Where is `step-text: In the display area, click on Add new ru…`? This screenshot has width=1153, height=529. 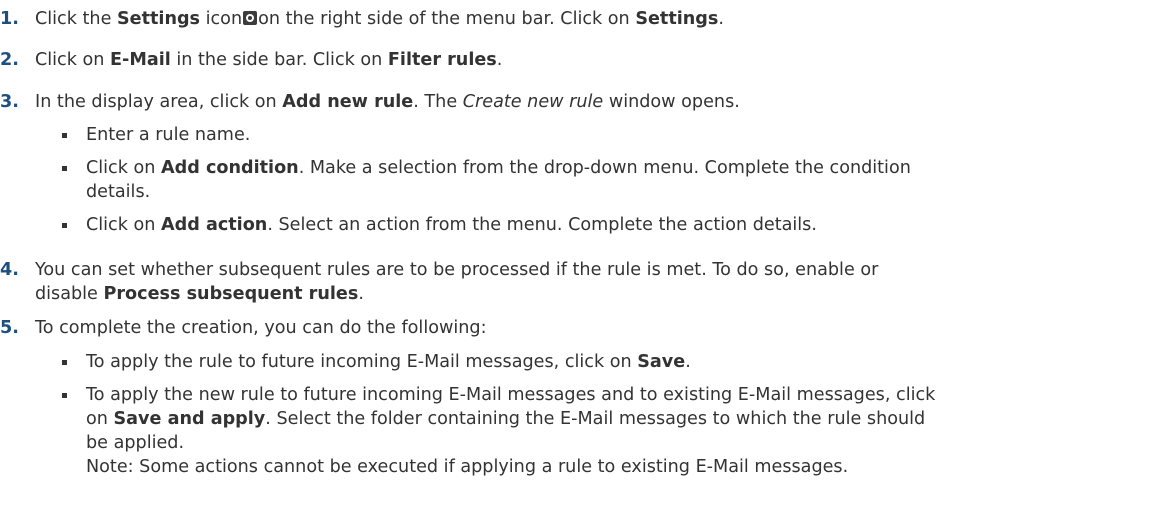
step-text: In the display area, click on Add new ru… is located at coordinates (594, 102).